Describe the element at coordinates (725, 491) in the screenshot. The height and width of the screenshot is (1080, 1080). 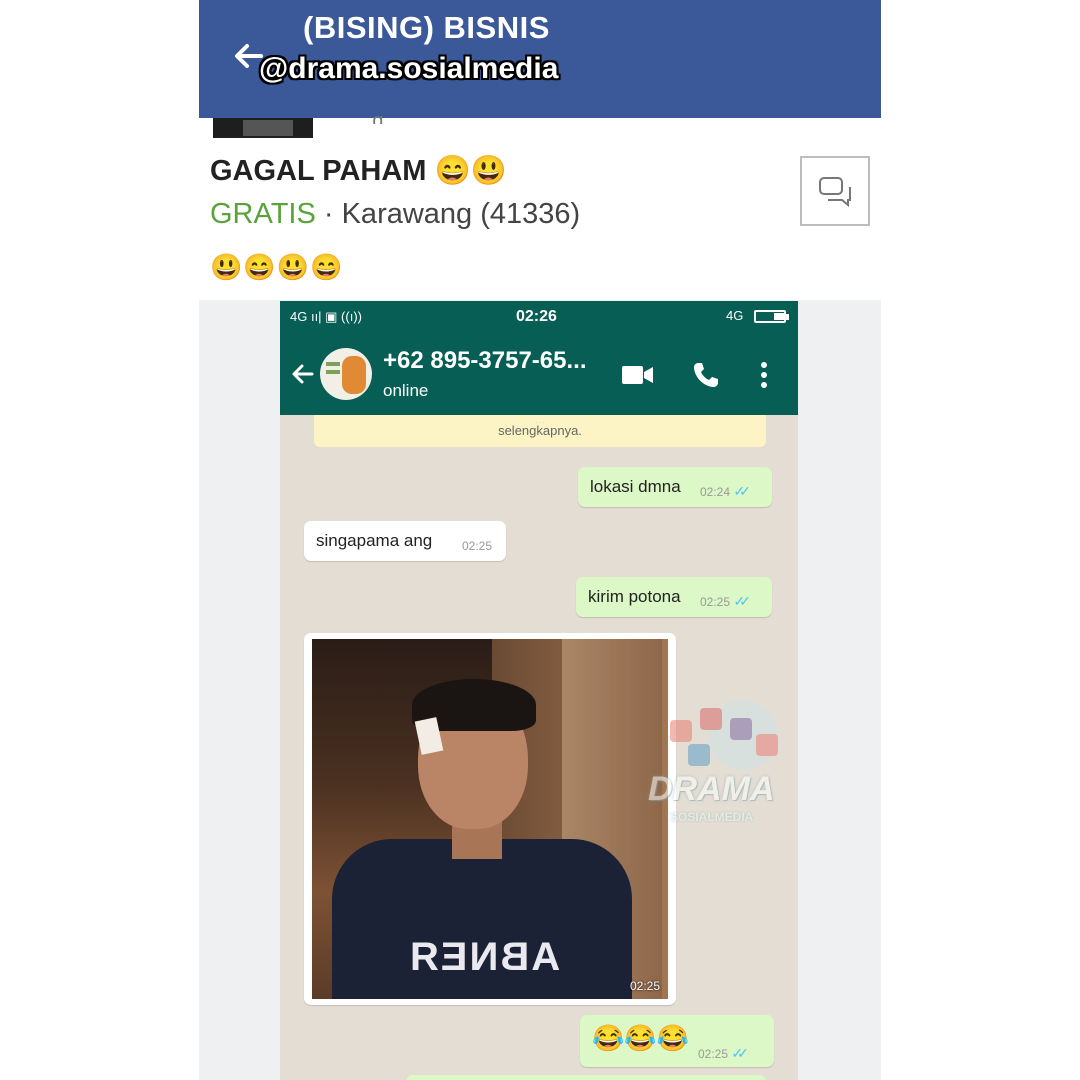
I see `message-time: 02:24 ✓✓` at that location.